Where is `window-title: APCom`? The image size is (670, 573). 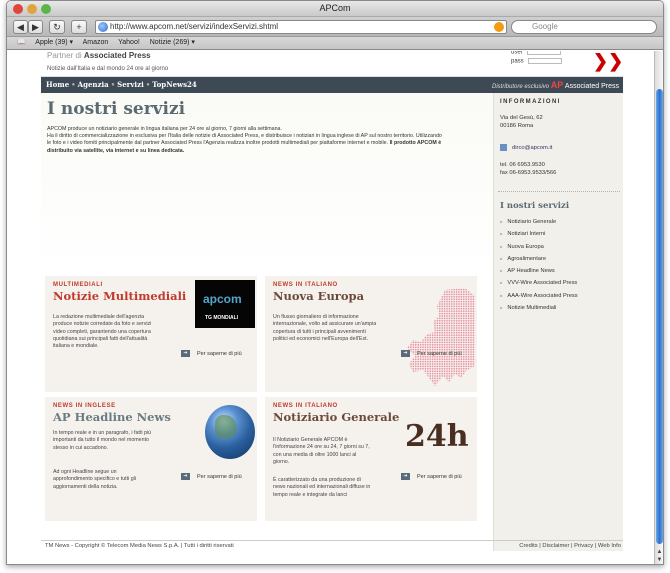
window-title: APCom is located at coordinates (335, 8).